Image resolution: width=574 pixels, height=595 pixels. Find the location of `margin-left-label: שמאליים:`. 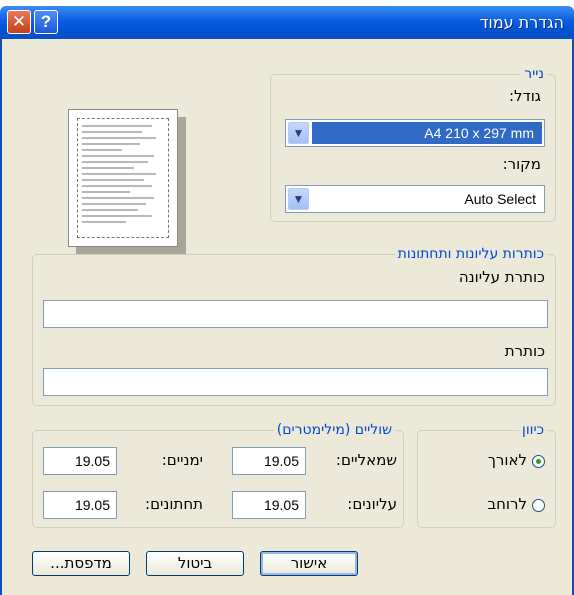

margin-left-label: שמאליים: is located at coordinates (366, 460).